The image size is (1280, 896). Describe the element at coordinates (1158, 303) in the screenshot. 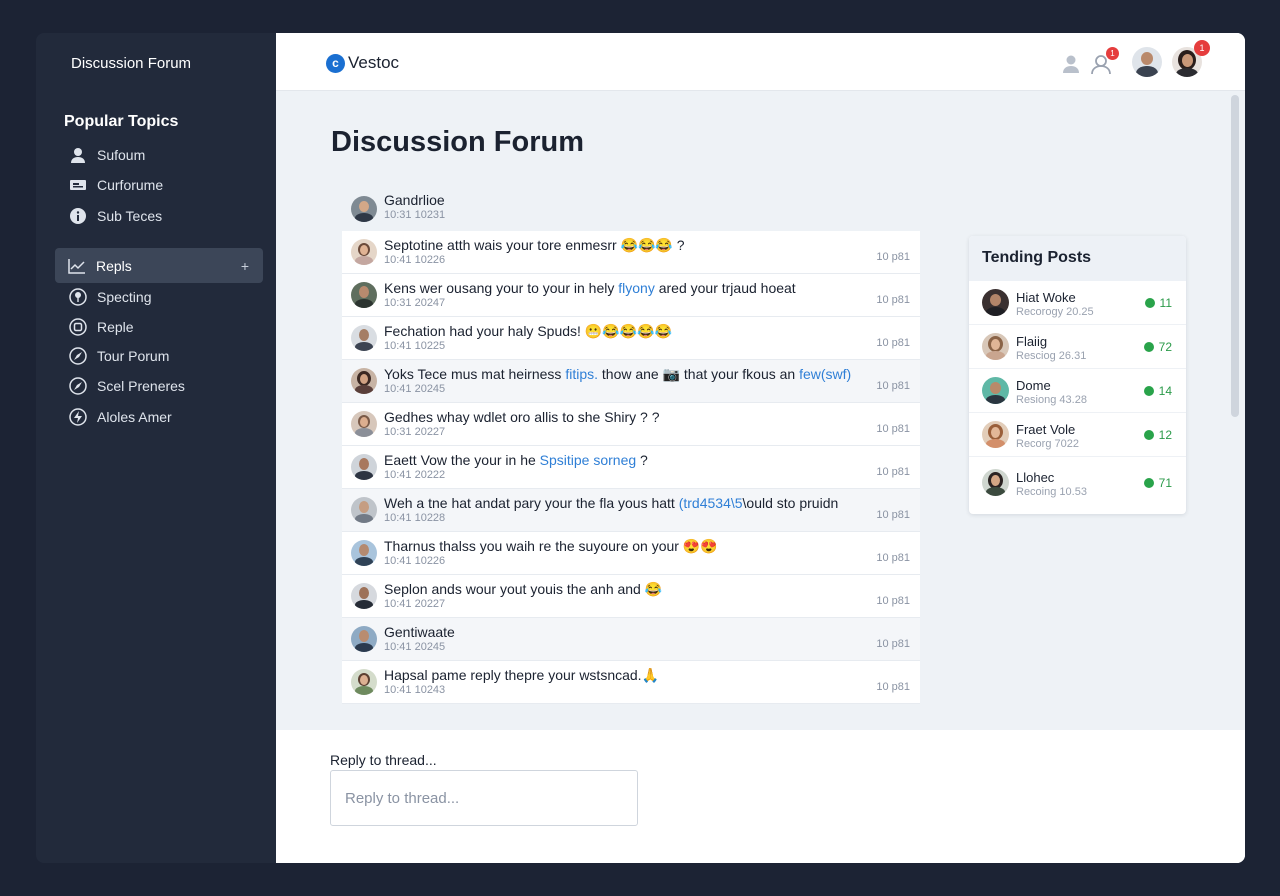

I see `trending-count: 11` at that location.